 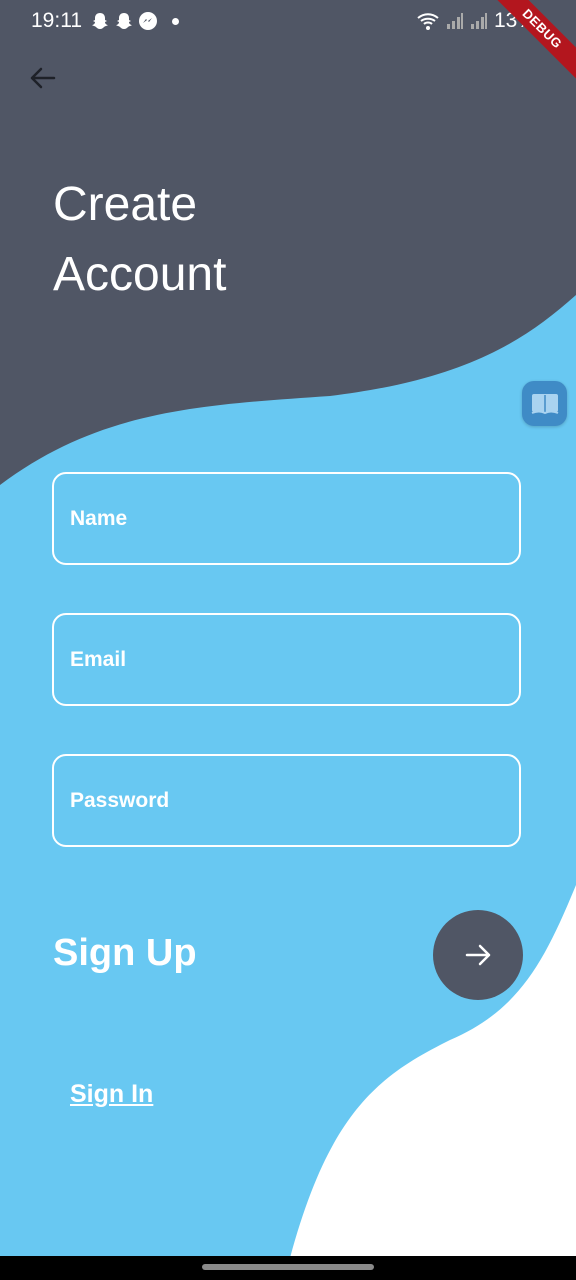 I want to click on back-button, so click(x=42, y=78).